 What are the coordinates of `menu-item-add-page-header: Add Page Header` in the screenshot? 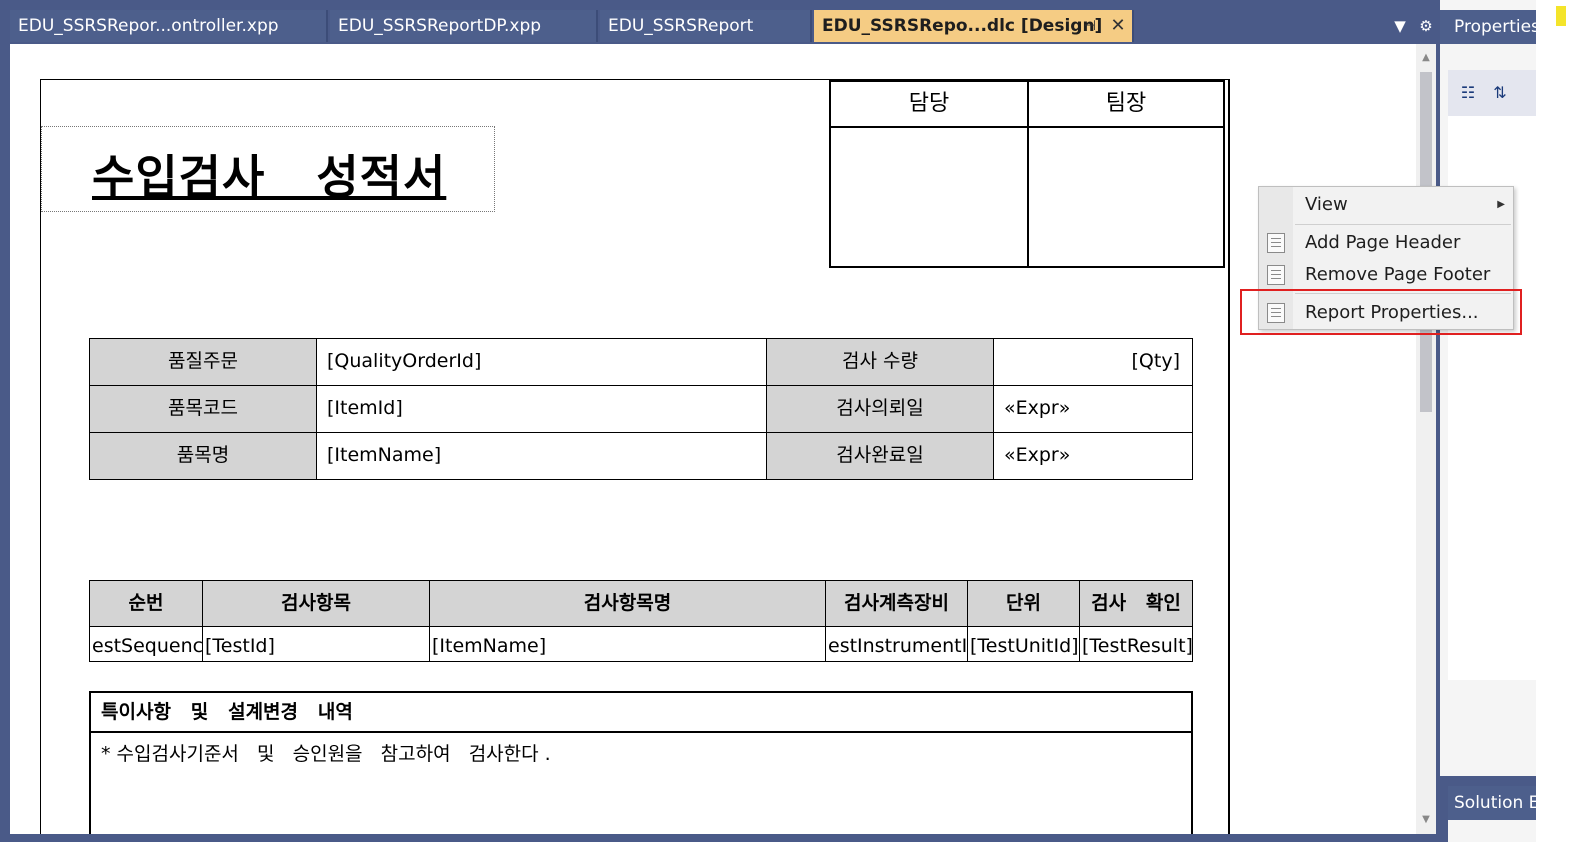 It's located at (1386, 243).